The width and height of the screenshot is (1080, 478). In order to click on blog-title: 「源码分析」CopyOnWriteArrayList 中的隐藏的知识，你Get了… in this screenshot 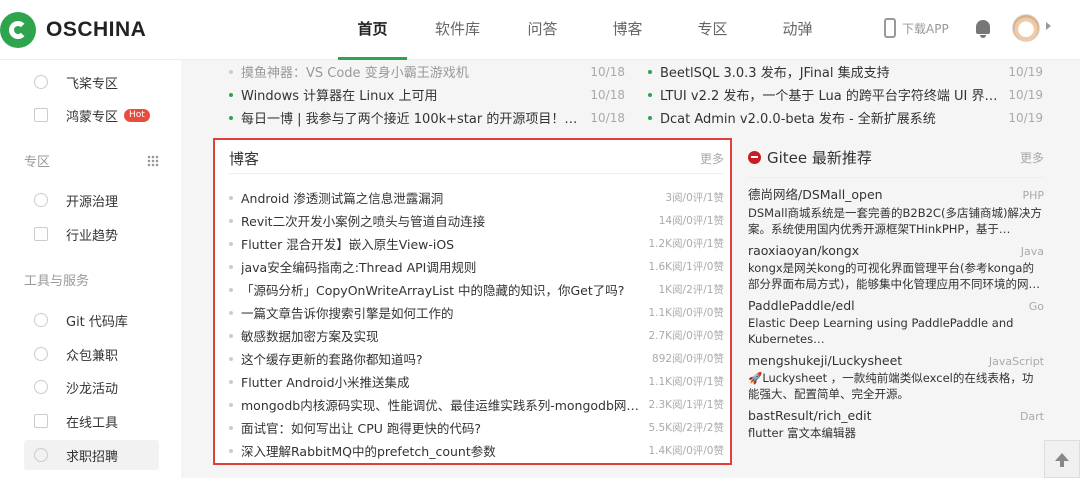, I will do `click(445, 289)`.